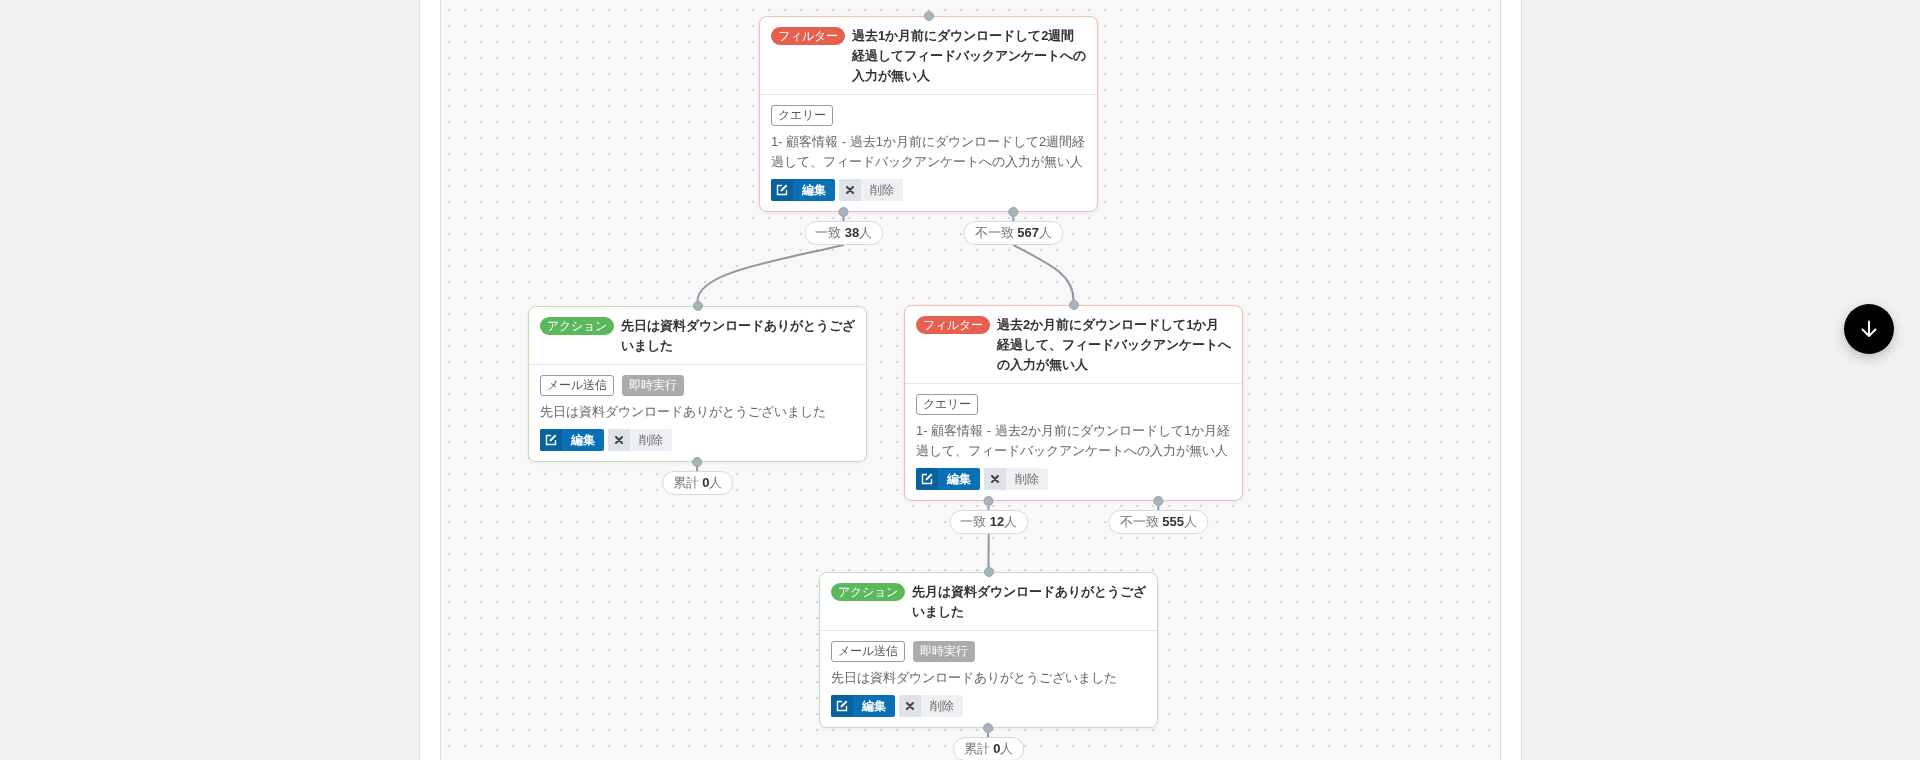 This screenshot has width=1920, height=760. Describe the element at coordinates (1114, 345) in the screenshot. I see `node-title: 過去2か月前にダウンロードして1か月経過して、フィードバックアンケートへの入力が無い人` at that location.